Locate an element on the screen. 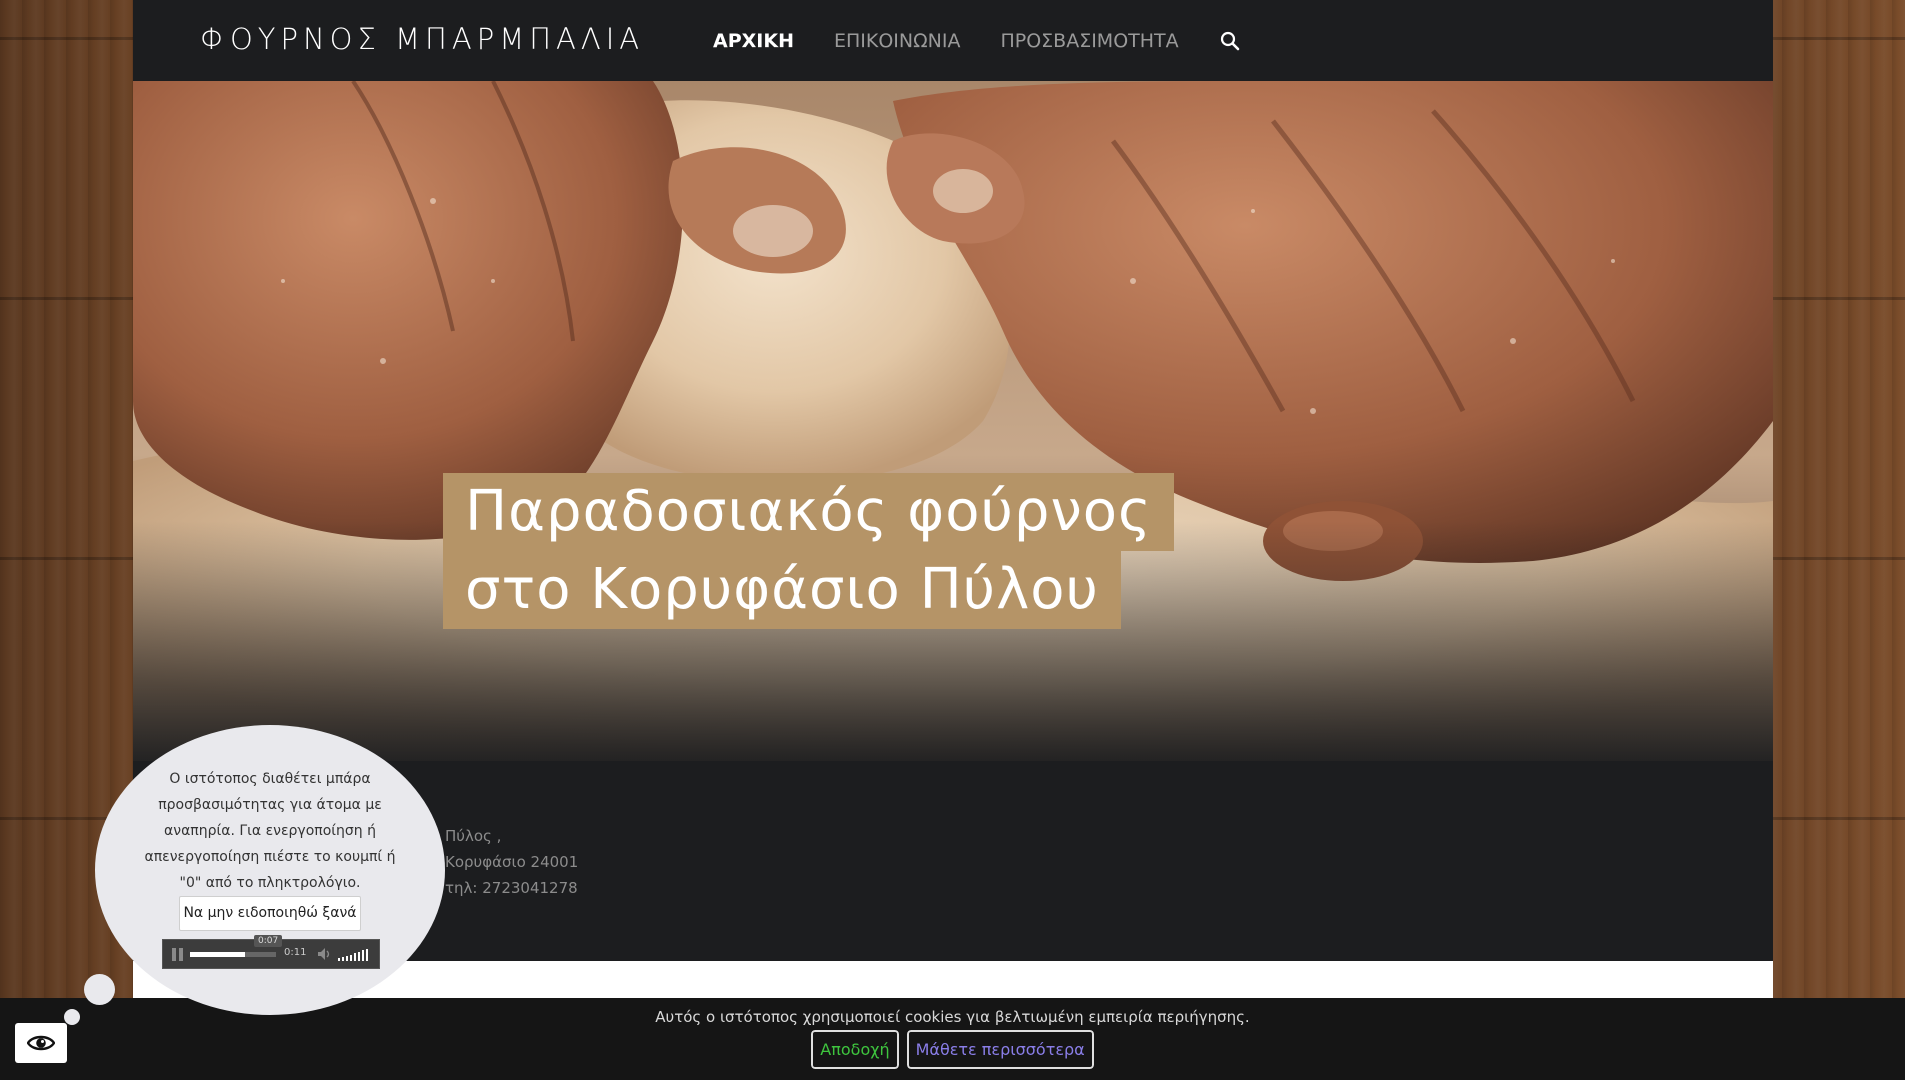  audio-time-tooltip: 0:07 is located at coordinates (268, 941).